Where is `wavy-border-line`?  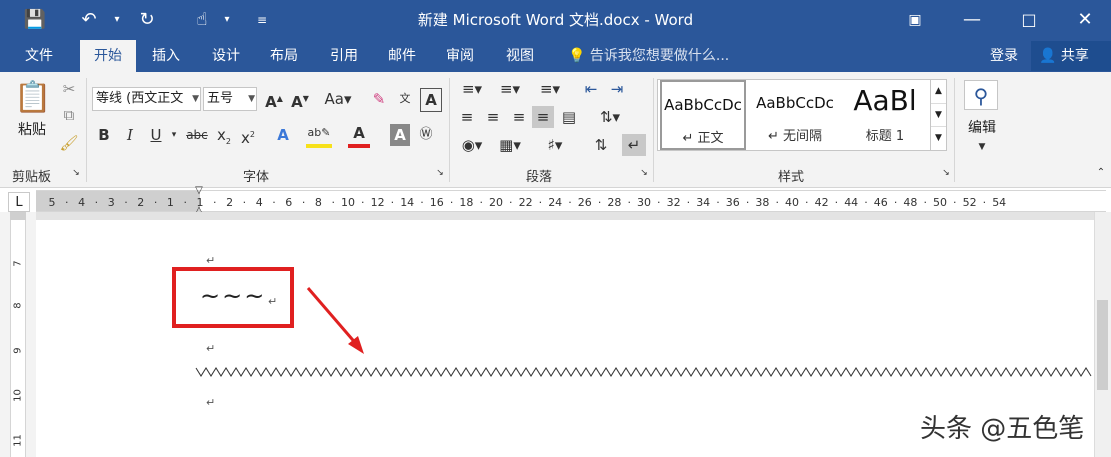
wavy-border-line is located at coordinates (643, 372).